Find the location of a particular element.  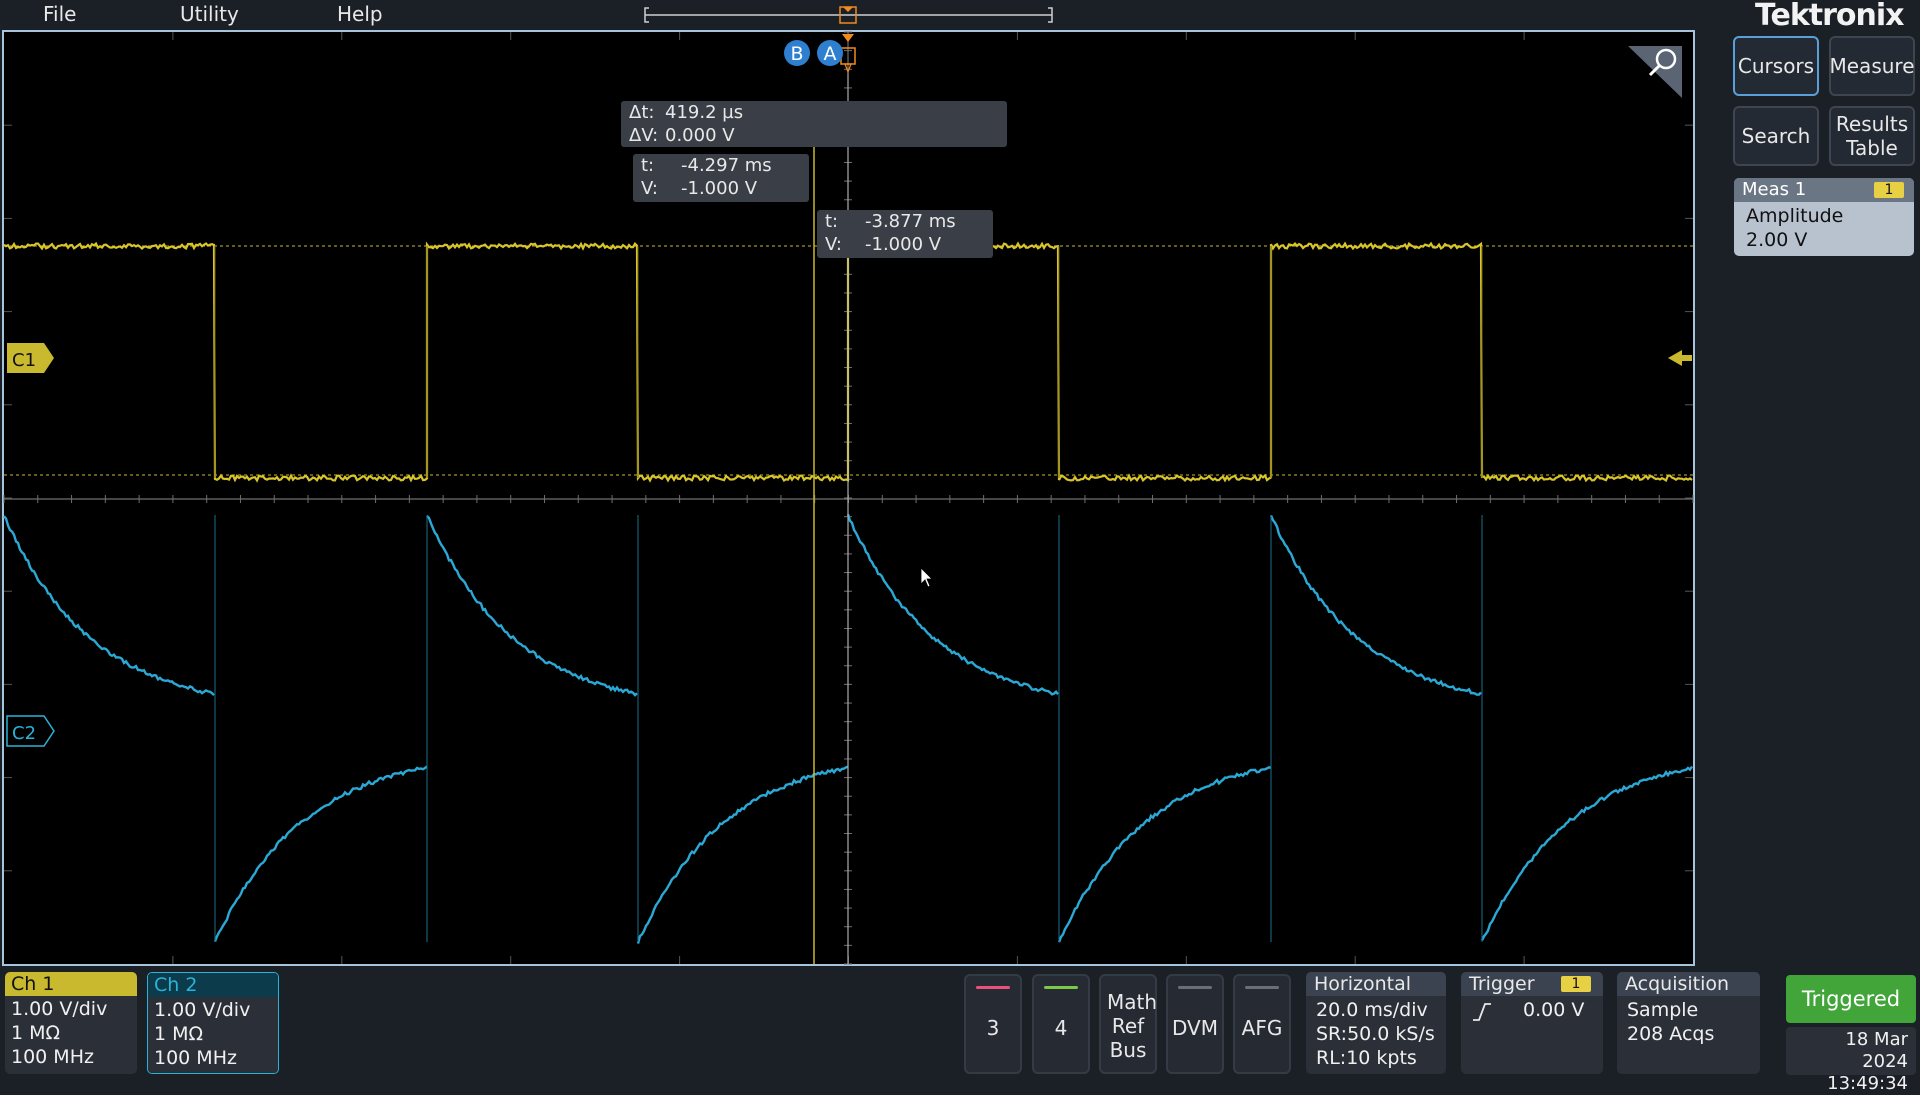

ch2-scale: 1.00 V/div is located at coordinates (202, 1010).